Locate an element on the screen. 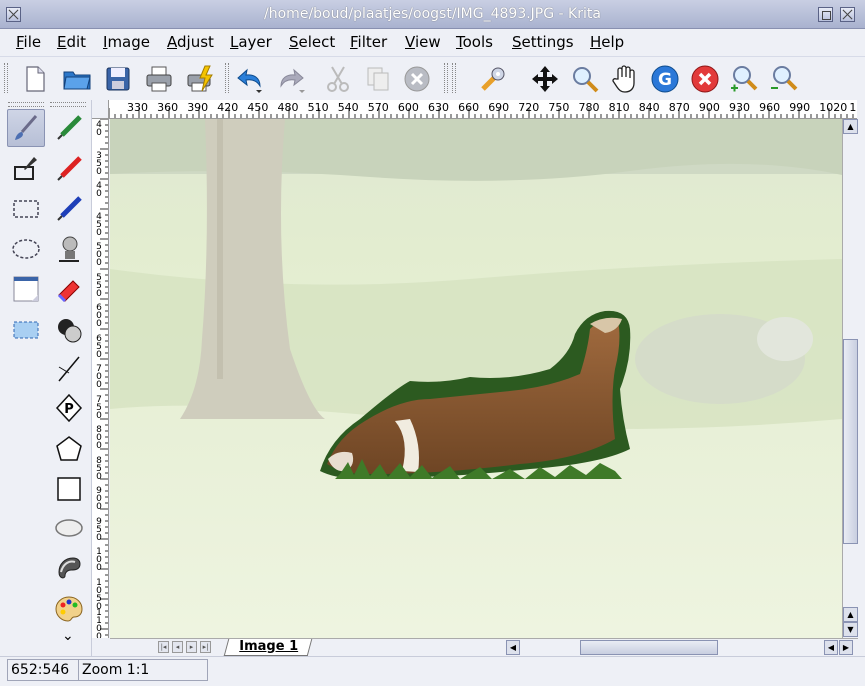  close-icon is located at coordinates (847, 14).